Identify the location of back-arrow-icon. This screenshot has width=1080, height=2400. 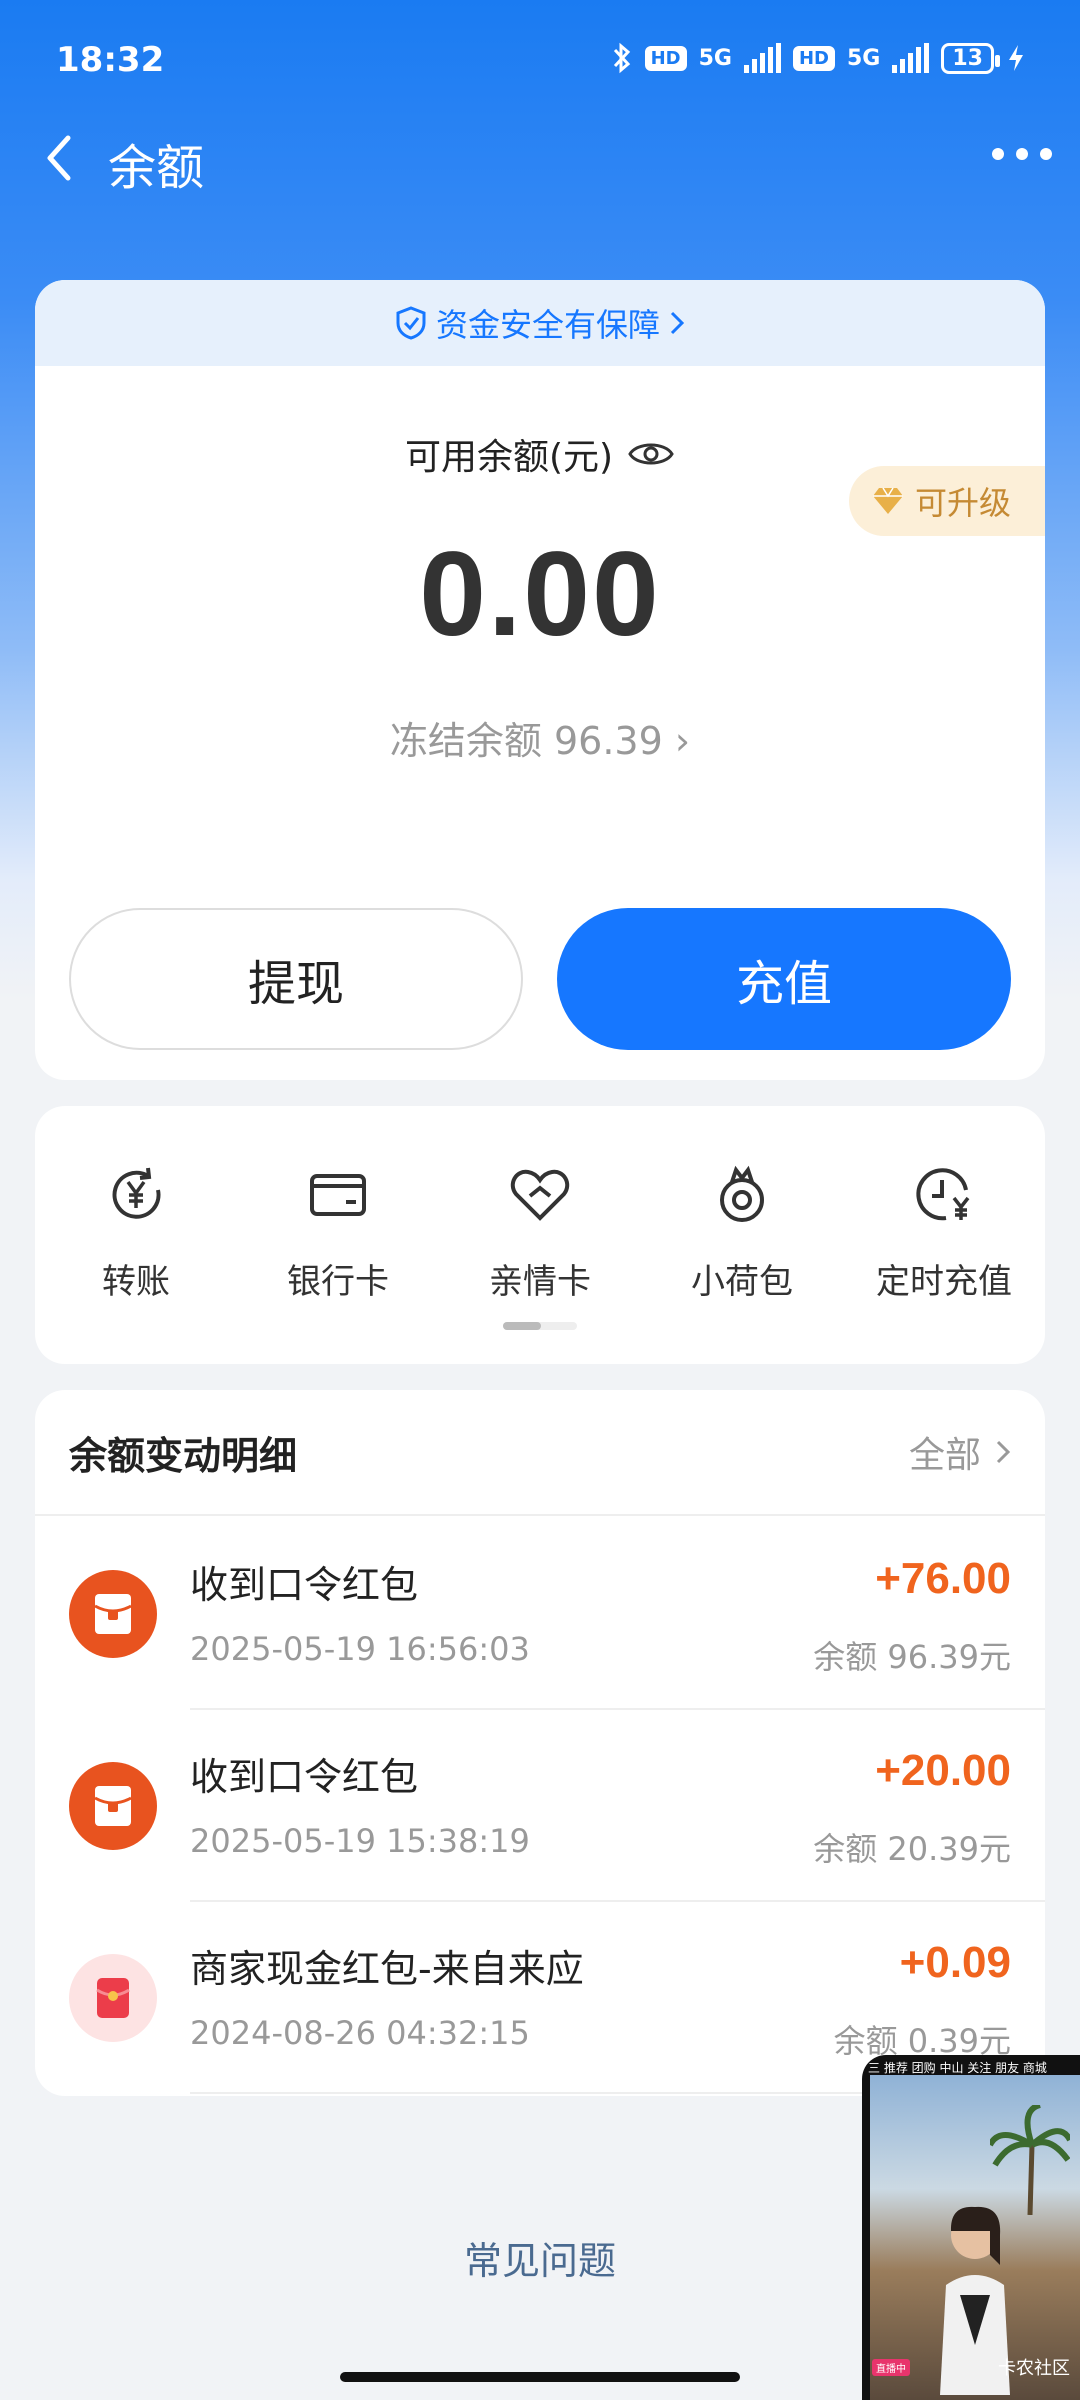
(60, 158).